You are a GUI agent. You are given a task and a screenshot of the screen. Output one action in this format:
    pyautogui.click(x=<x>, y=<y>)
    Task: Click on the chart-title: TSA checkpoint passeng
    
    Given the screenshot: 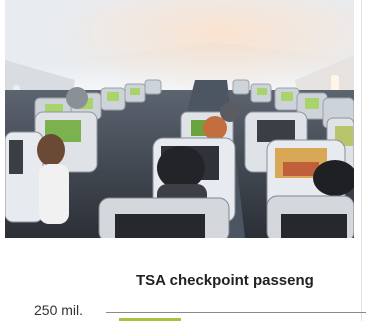 What is the action you would take?
    pyautogui.click(x=225, y=280)
    